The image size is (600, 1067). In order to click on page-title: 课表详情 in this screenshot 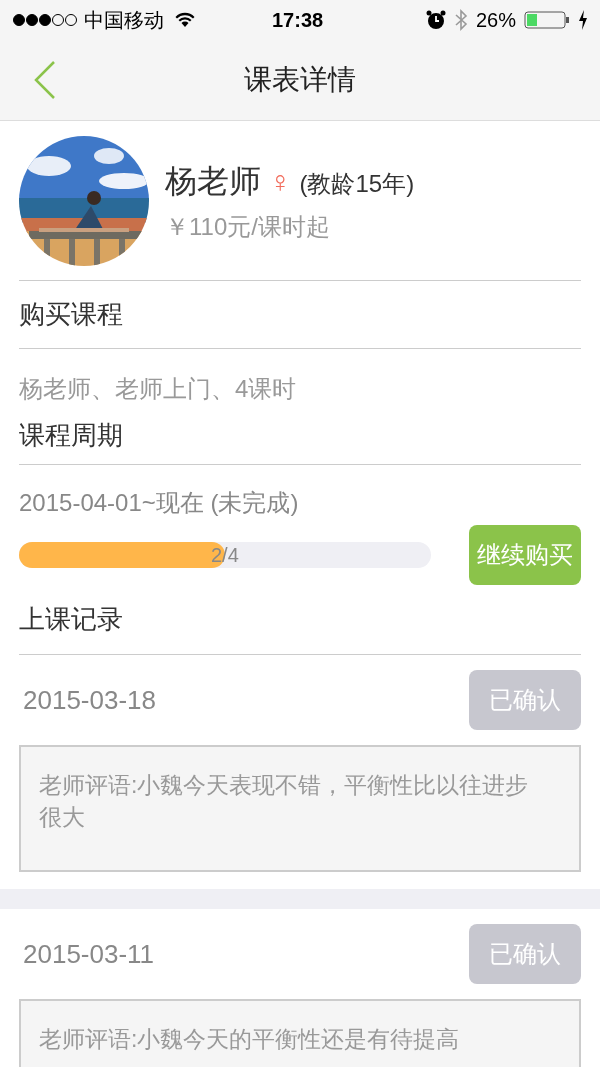, I will do `click(300, 80)`.